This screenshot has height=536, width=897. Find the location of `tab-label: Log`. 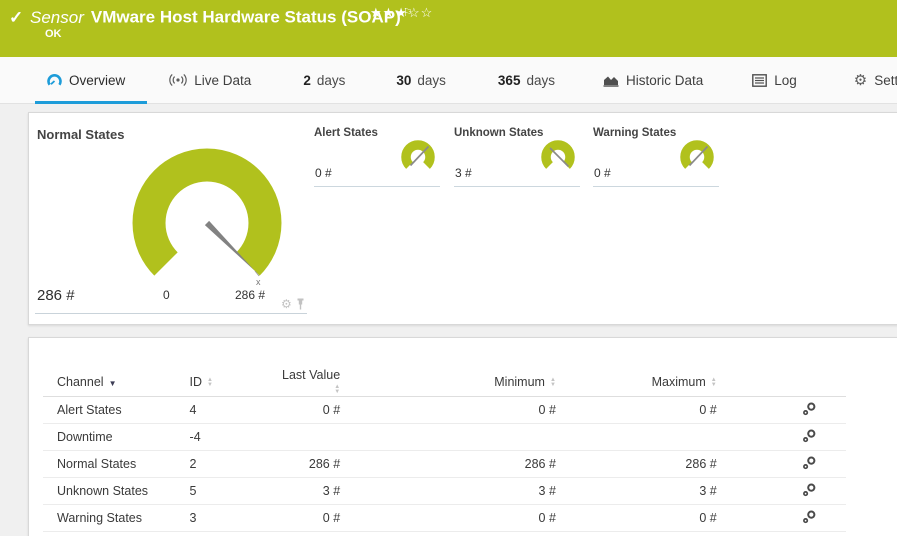

tab-label: Log is located at coordinates (785, 80).